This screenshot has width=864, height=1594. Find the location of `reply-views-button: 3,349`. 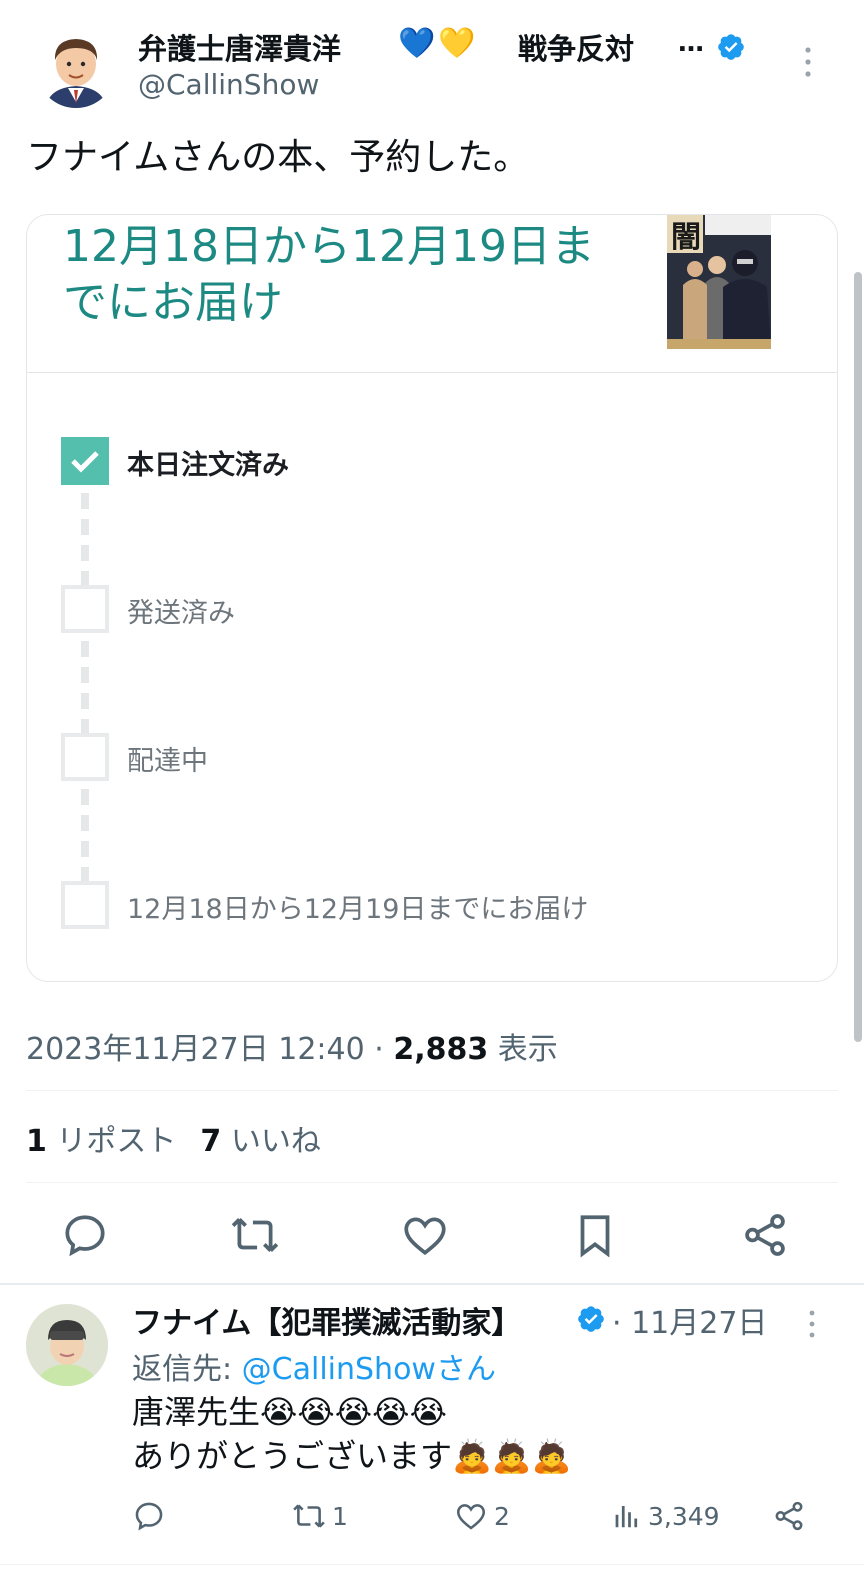

reply-views-button: 3,349 is located at coordinates (666, 1516).